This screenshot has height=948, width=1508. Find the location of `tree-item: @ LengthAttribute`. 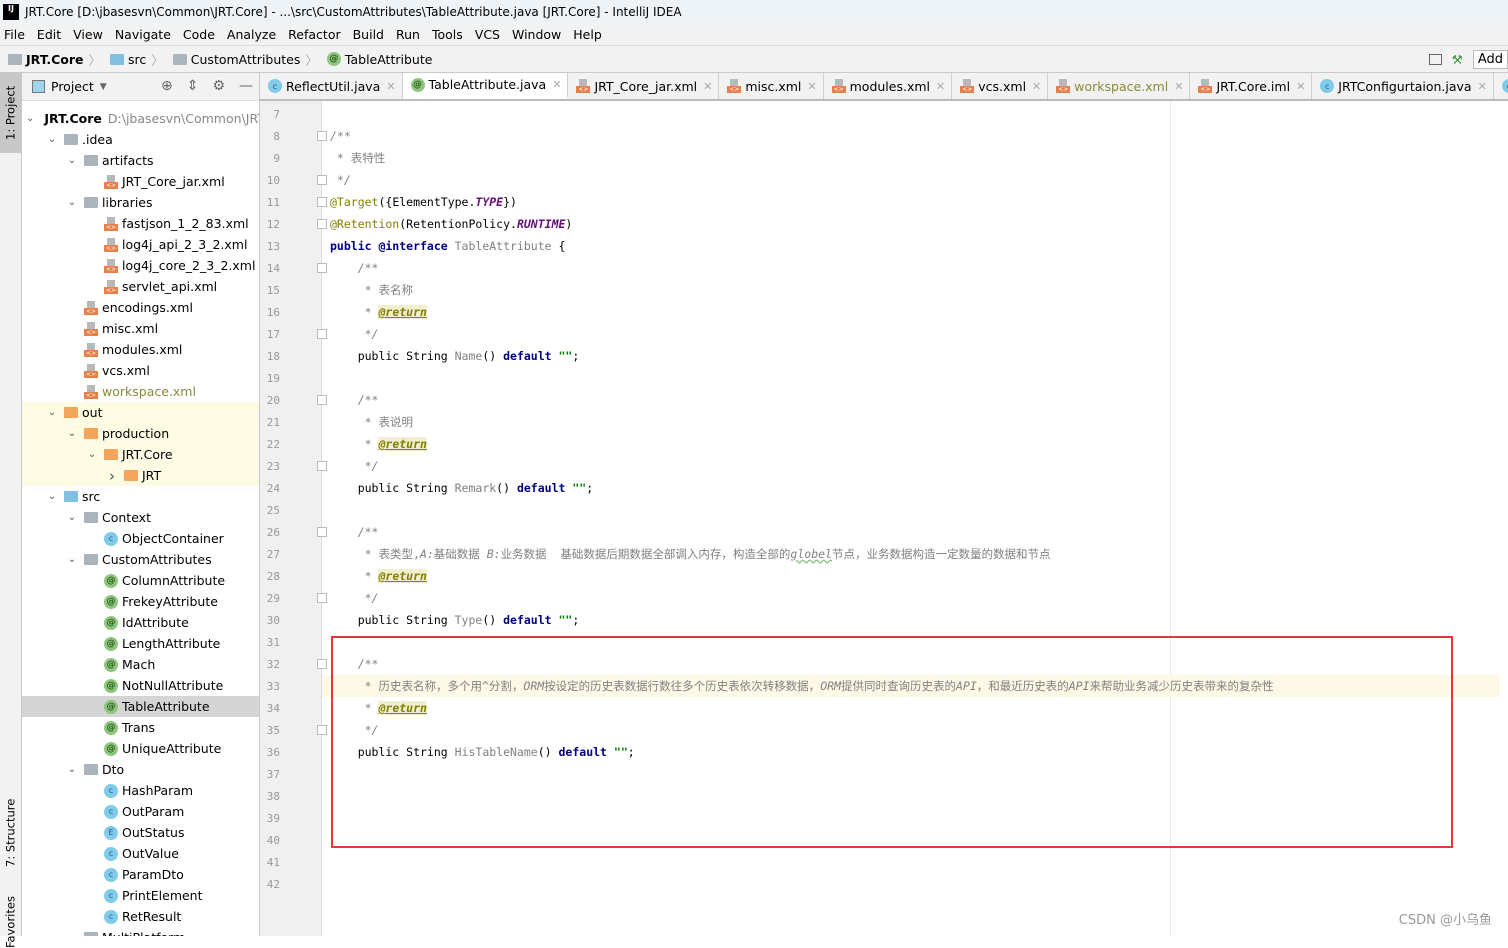

tree-item: @ LengthAttribute is located at coordinates (140, 643).